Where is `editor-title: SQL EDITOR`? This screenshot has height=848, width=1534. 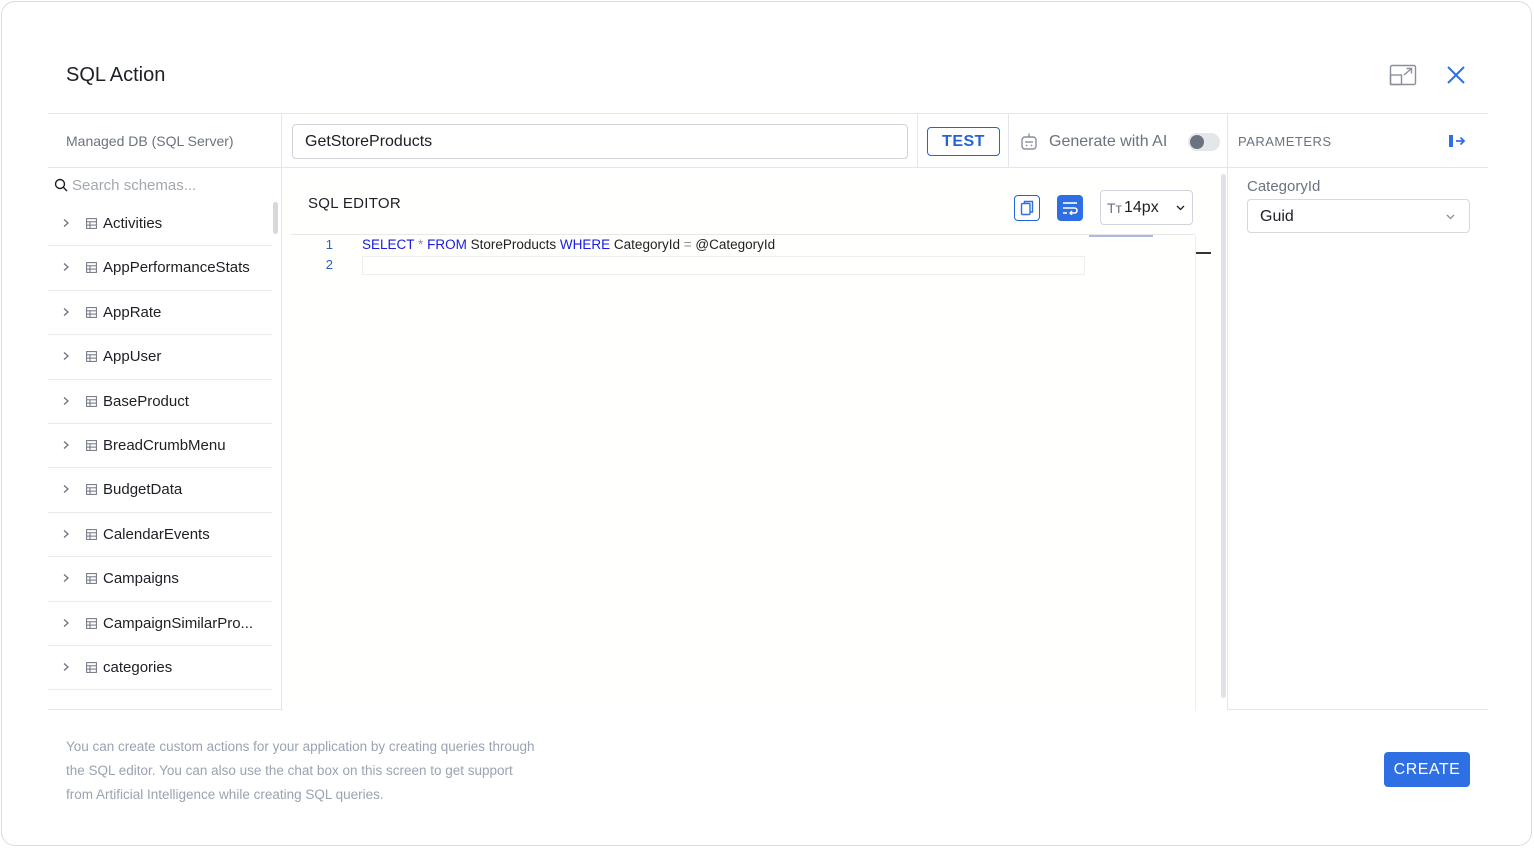
editor-title: SQL EDITOR is located at coordinates (355, 203).